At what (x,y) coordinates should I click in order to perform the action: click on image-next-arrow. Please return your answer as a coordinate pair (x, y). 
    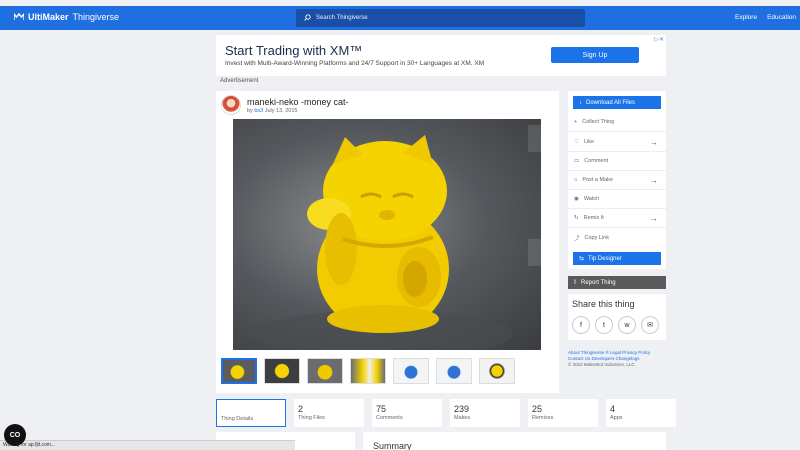
    Looking at the image, I should click on (534, 252).